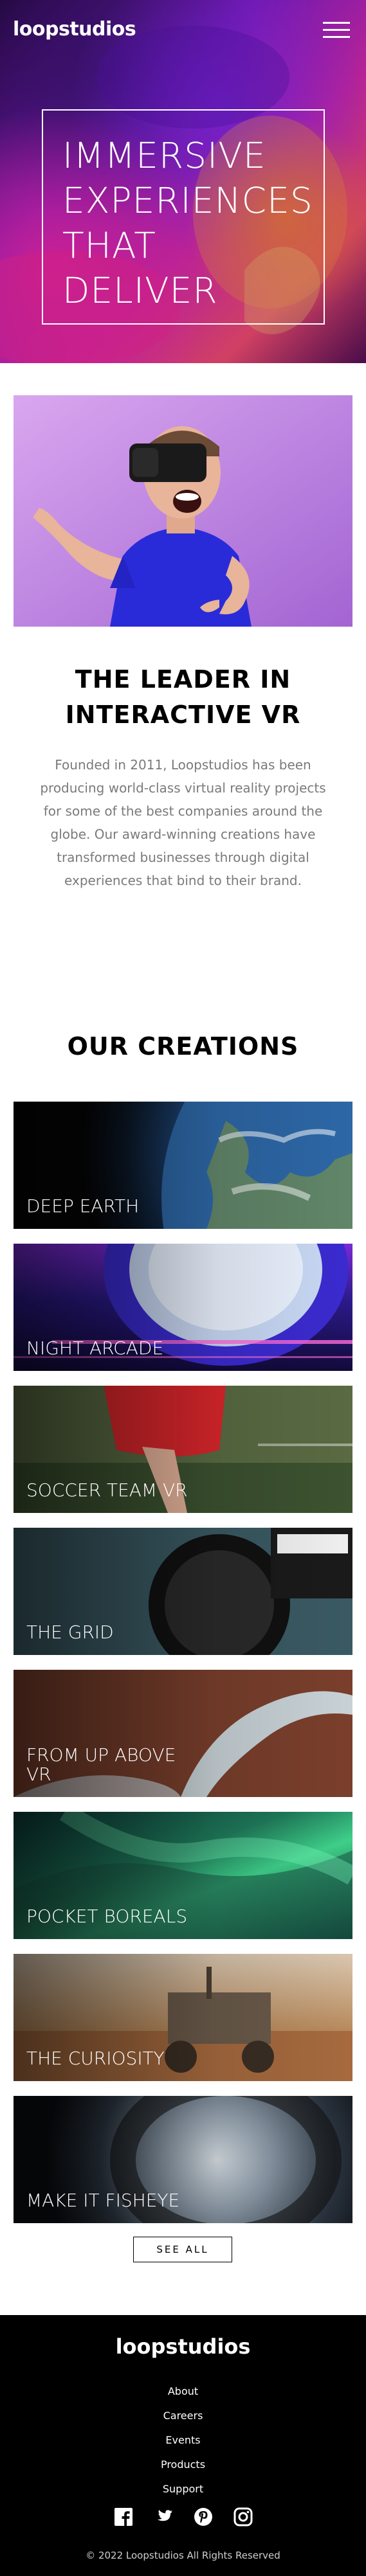  I want to click on hero-title-box: IMMERSIVE EXPERIENCES THAT DELIVER, so click(184, 217).